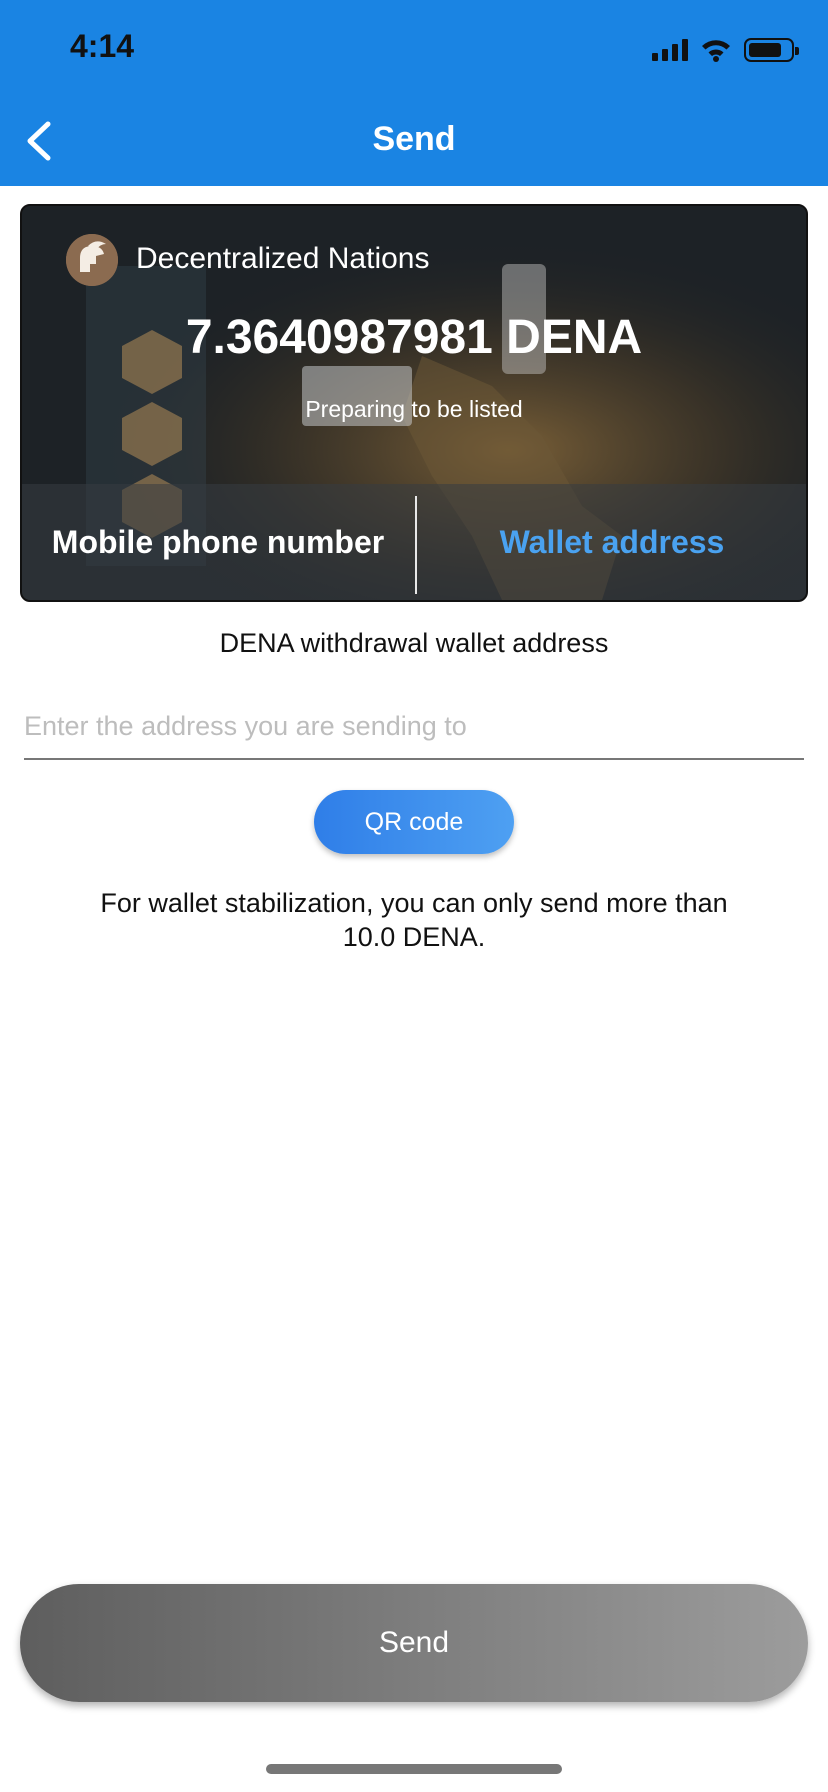 This screenshot has width=828, height=1792. What do you see at coordinates (283, 258) in the screenshot?
I see `token-name: Decentralized Nations` at bounding box center [283, 258].